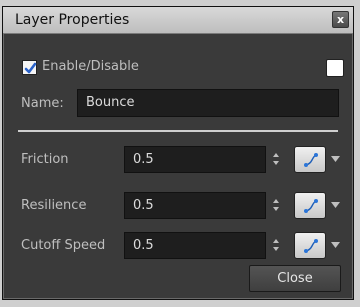 This screenshot has width=360, height=307. What do you see at coordinates (340, 19) in the screenshot?
I see `close-window-button: x` at bounding box center [340, 19].